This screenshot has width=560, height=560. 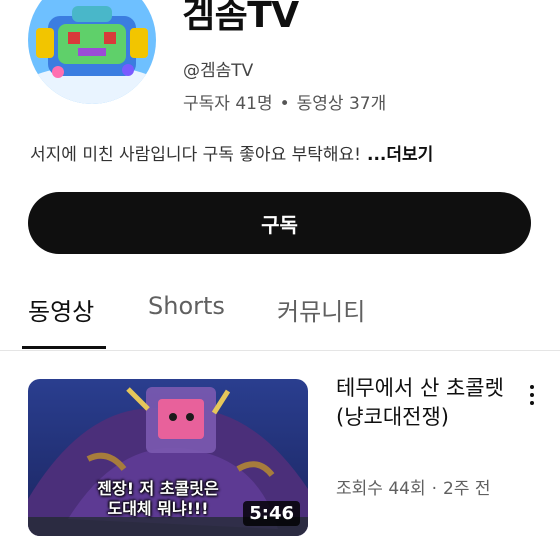 I want to click on channel-tabs: 동영상 Shorts 커뮤니티, so click(x=280, y=316).